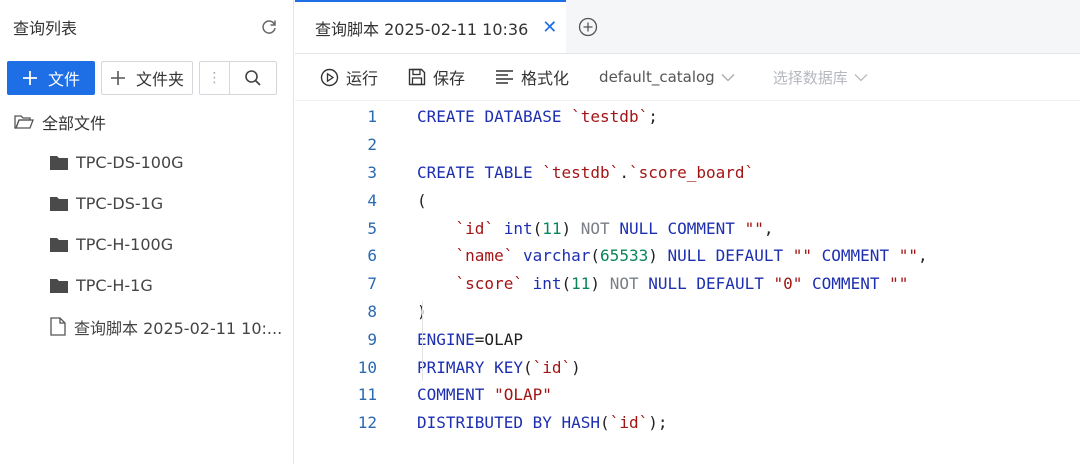 This screenshot has width=1080, height=464. Describe the element at coordinates (449, 78) in the screenshot. I see `save-label: 保存` at that location.